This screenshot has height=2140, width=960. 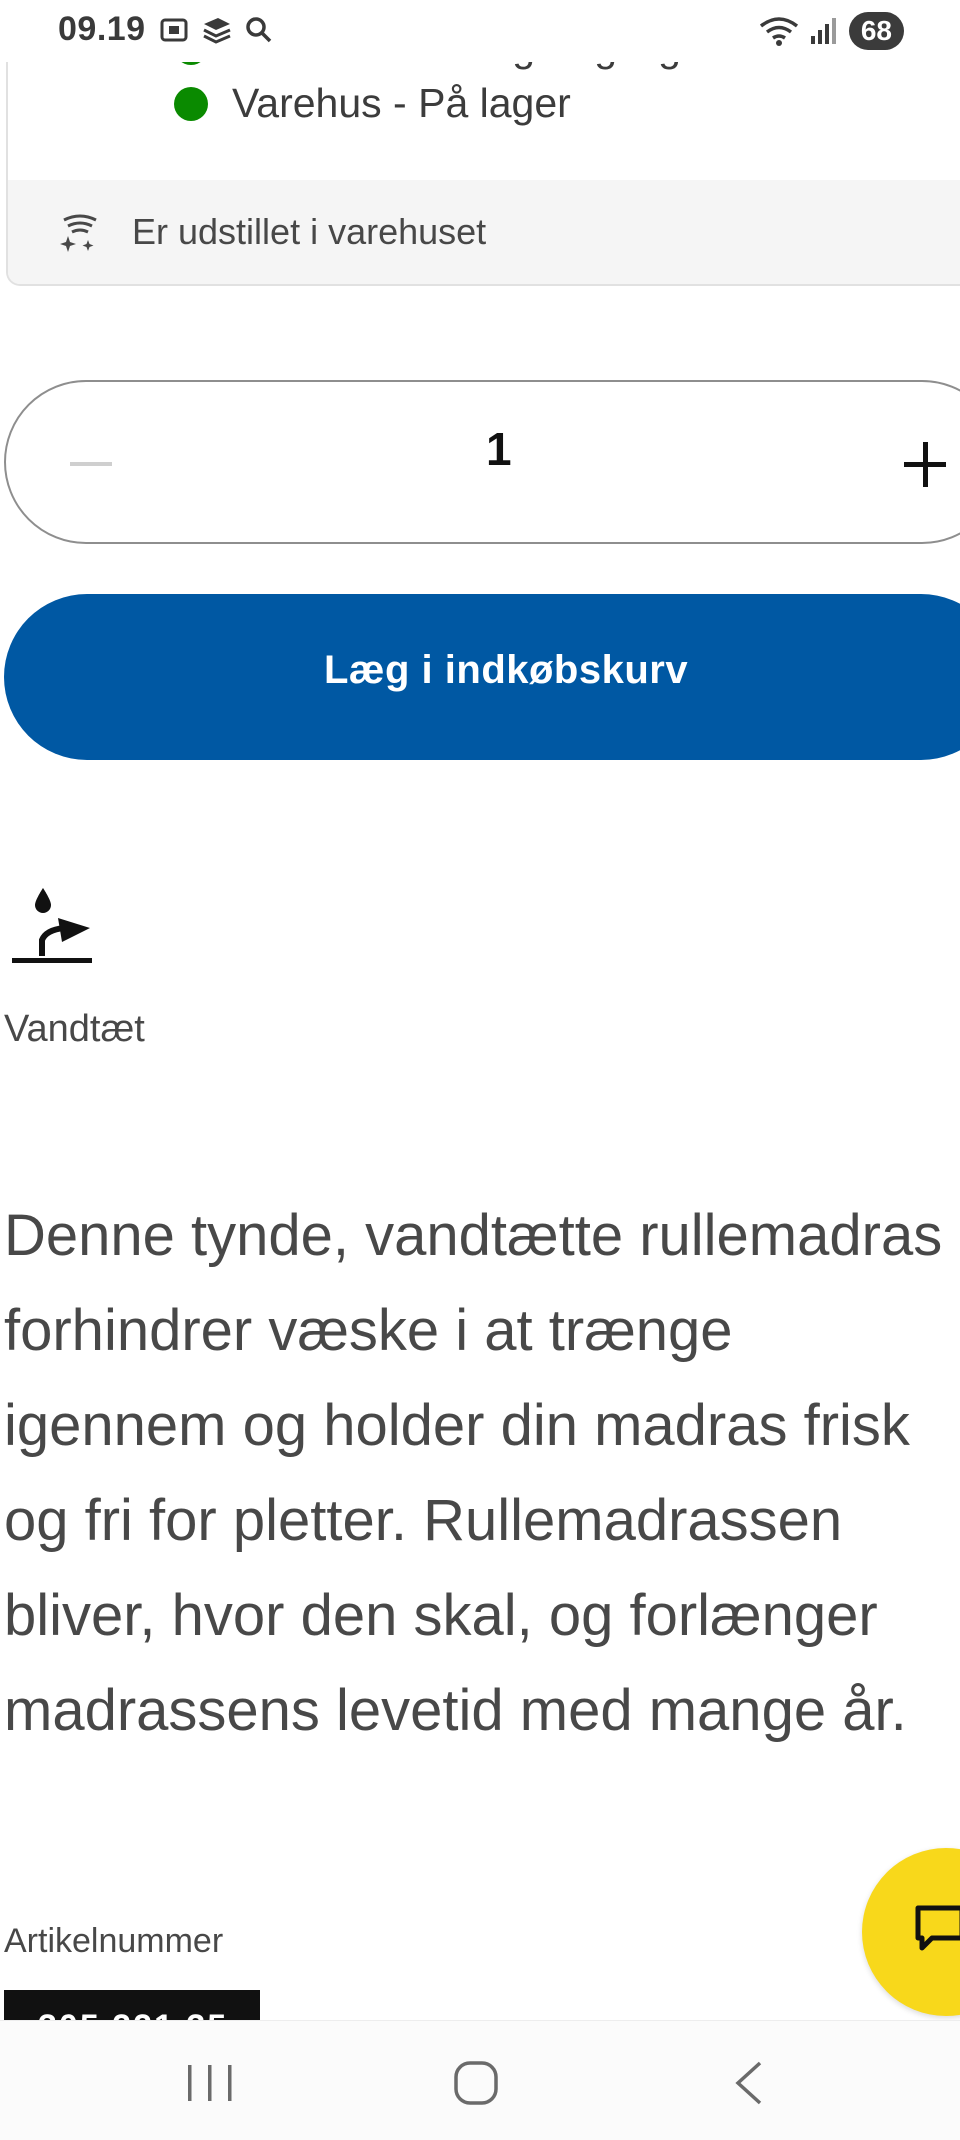 I want to click on stock-row-store: Varehus - På lager, so click(x=372, y=103).